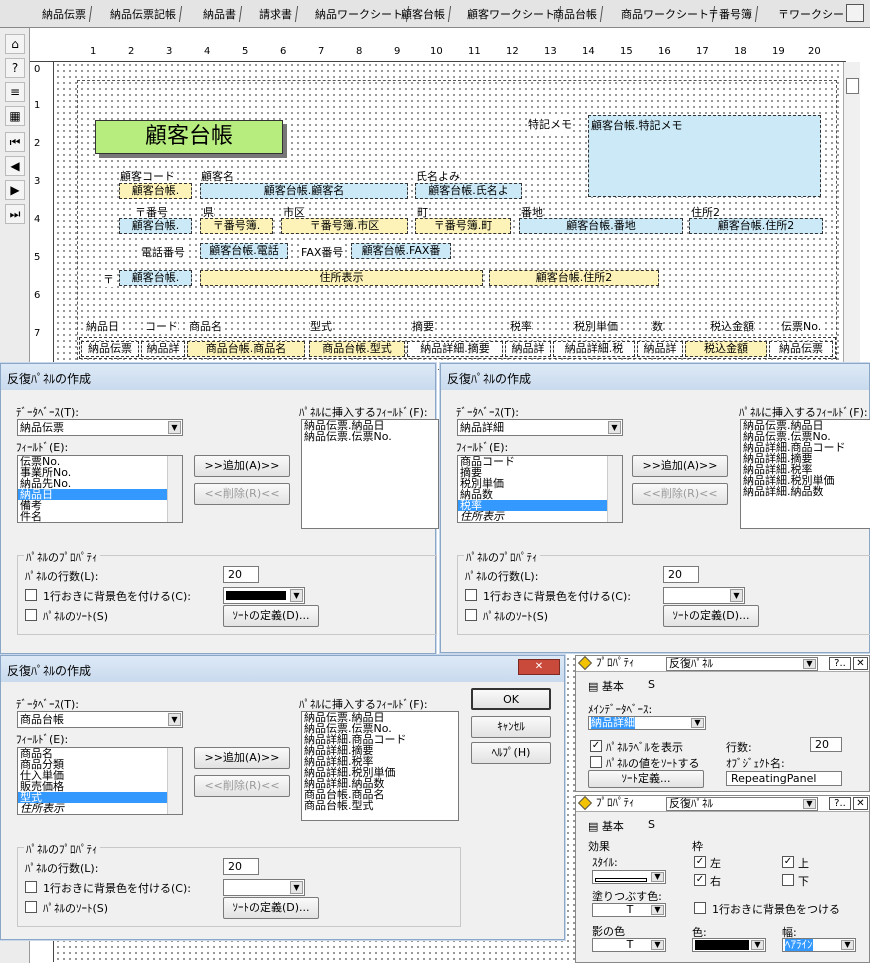 Image resolution: width=870 pixels, height=963 pixels. I want to click on fax-field: 顧客台帳.FAX番, so click(401, 251).